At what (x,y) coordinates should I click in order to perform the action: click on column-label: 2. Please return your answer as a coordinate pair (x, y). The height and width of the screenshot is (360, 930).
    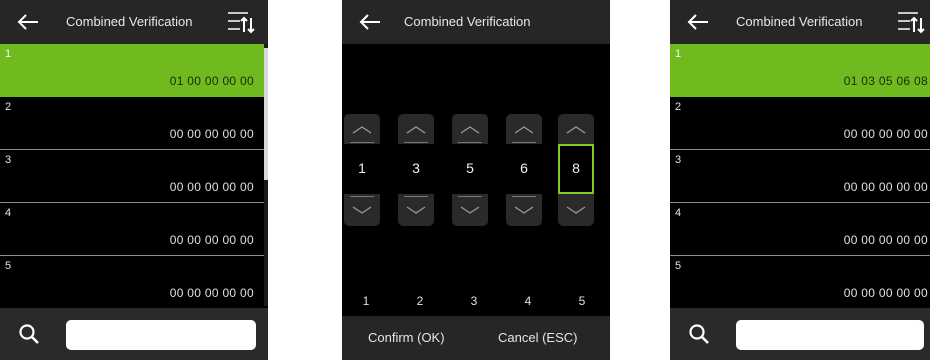
    Looking at the image, I should click on (420, 301).